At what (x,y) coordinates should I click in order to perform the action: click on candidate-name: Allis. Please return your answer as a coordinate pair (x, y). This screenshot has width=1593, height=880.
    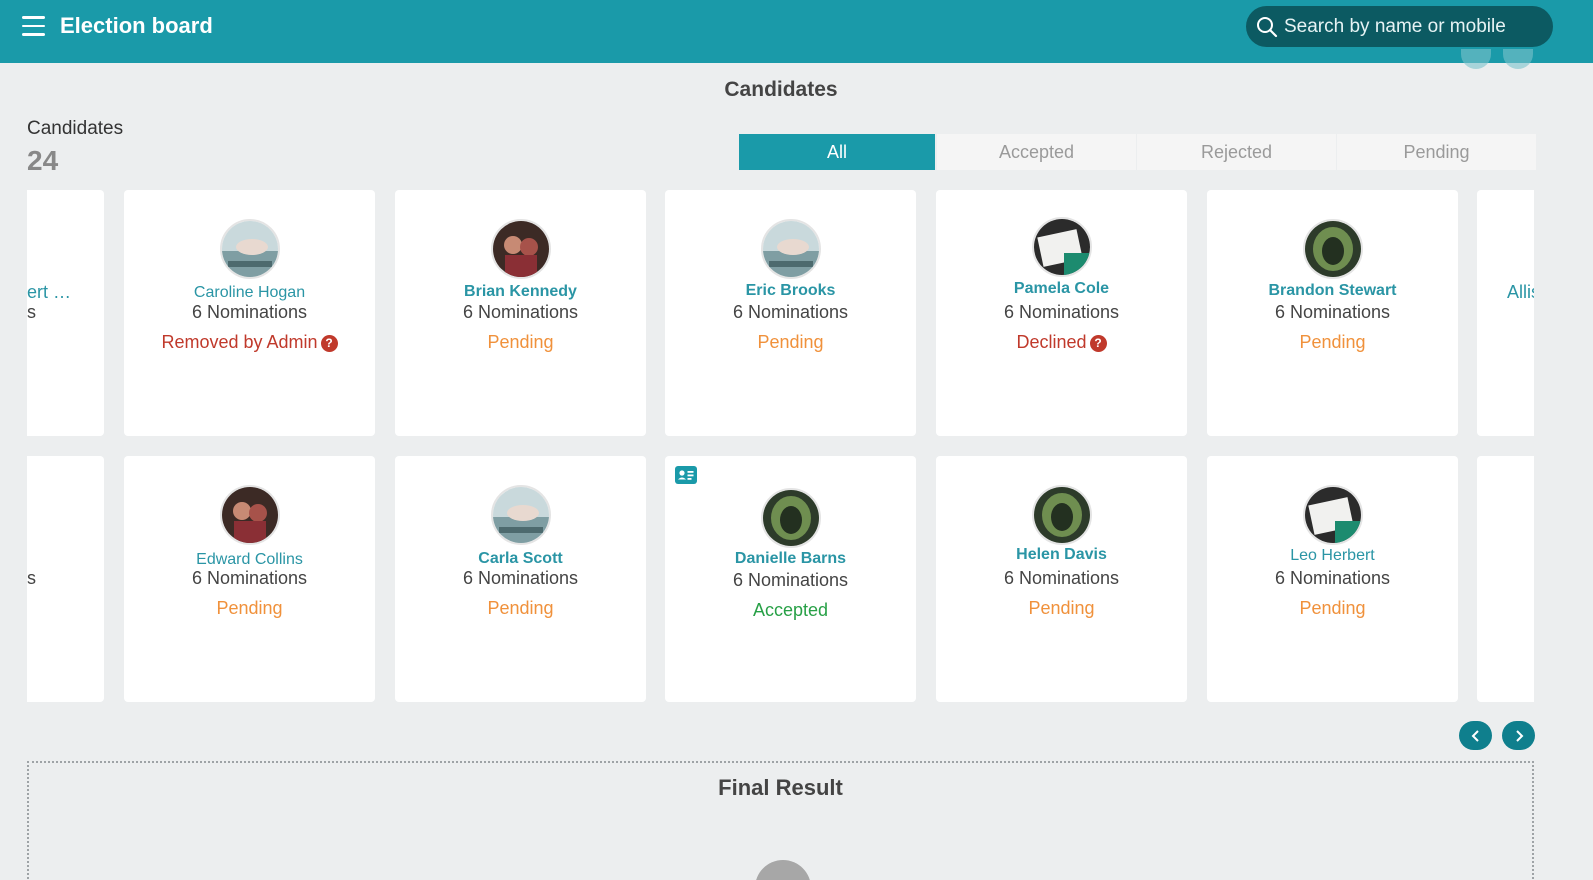
    Looking at the image, I should click on (1520, 292).